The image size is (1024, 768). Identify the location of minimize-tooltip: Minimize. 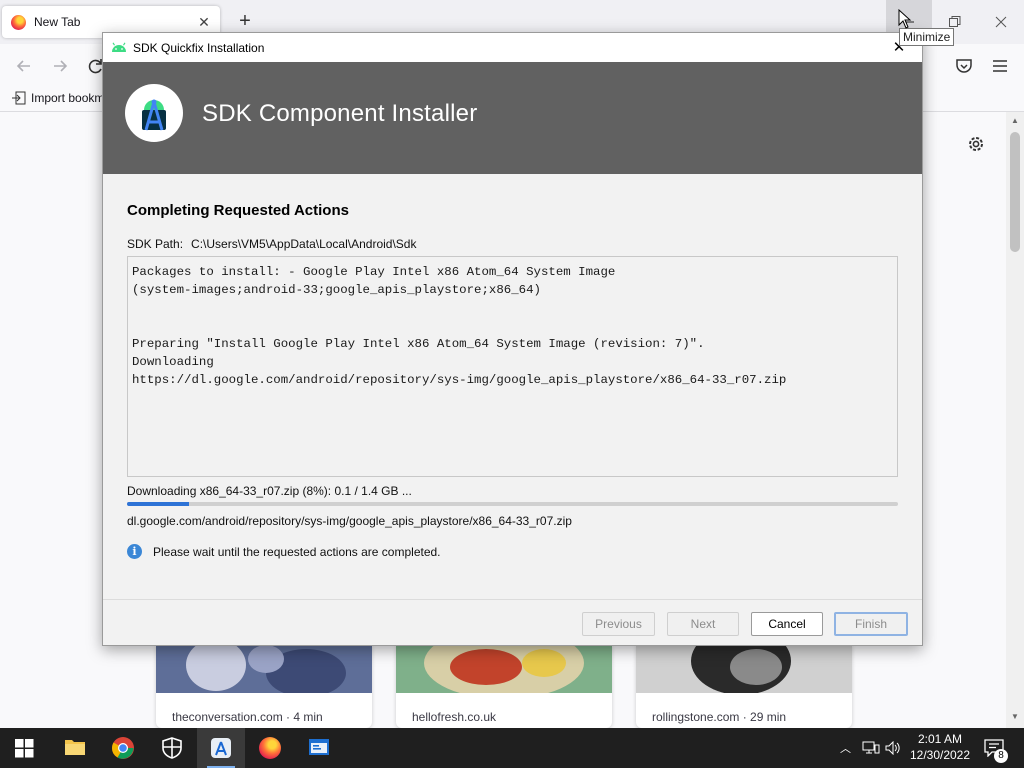
(927, 37).